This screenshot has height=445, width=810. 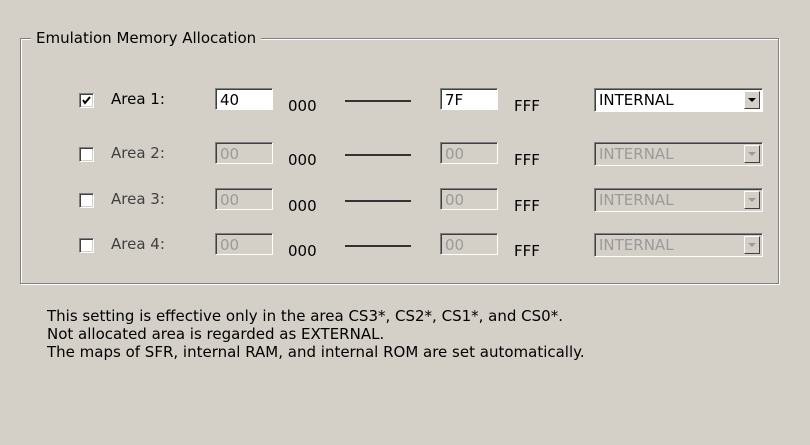 I want to click on area-2-end-suffix: FFF, so click(x=527, y=160).